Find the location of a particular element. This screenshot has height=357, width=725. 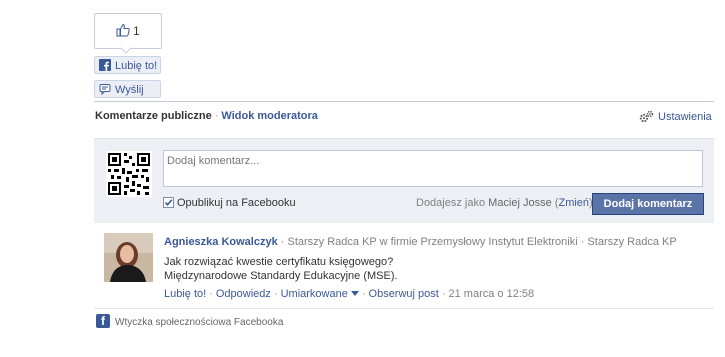

change-user-link: Zmień is located at coordinates (573, 203).